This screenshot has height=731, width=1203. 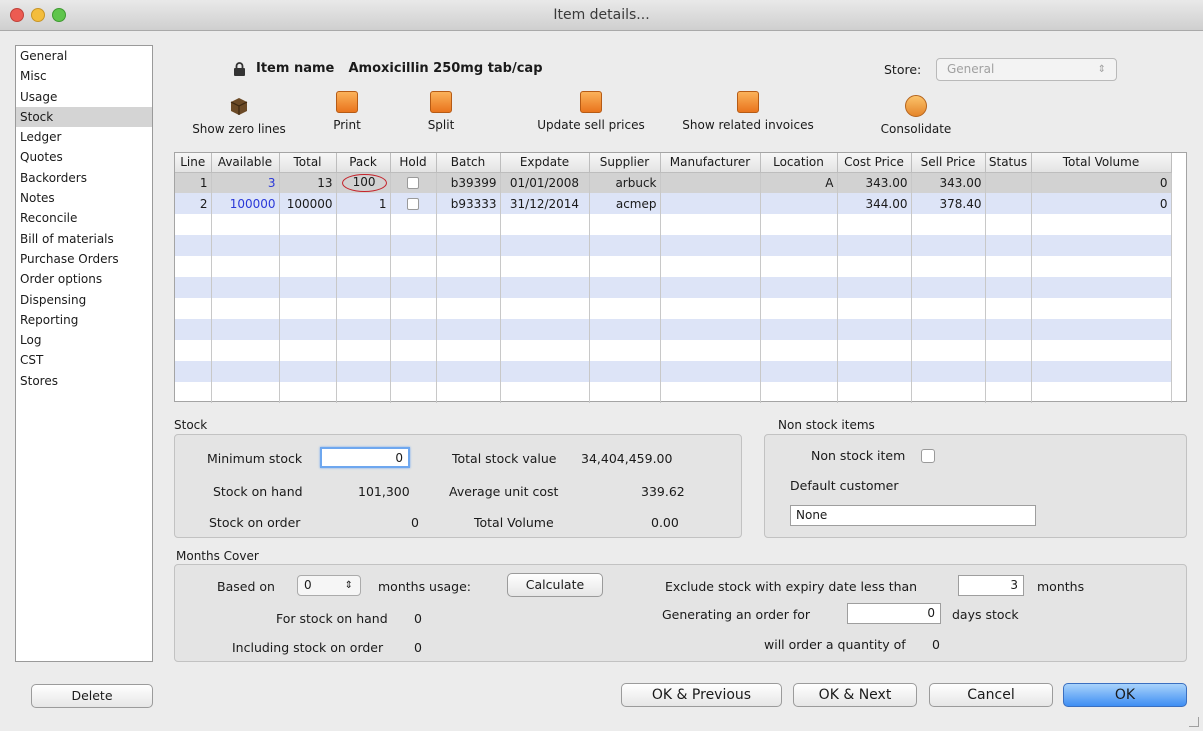 What do you see at coordinates (701, 695) in the screenshot?
I see `ok-previous-button: OK & Previous` at bounding box center [701, 695].